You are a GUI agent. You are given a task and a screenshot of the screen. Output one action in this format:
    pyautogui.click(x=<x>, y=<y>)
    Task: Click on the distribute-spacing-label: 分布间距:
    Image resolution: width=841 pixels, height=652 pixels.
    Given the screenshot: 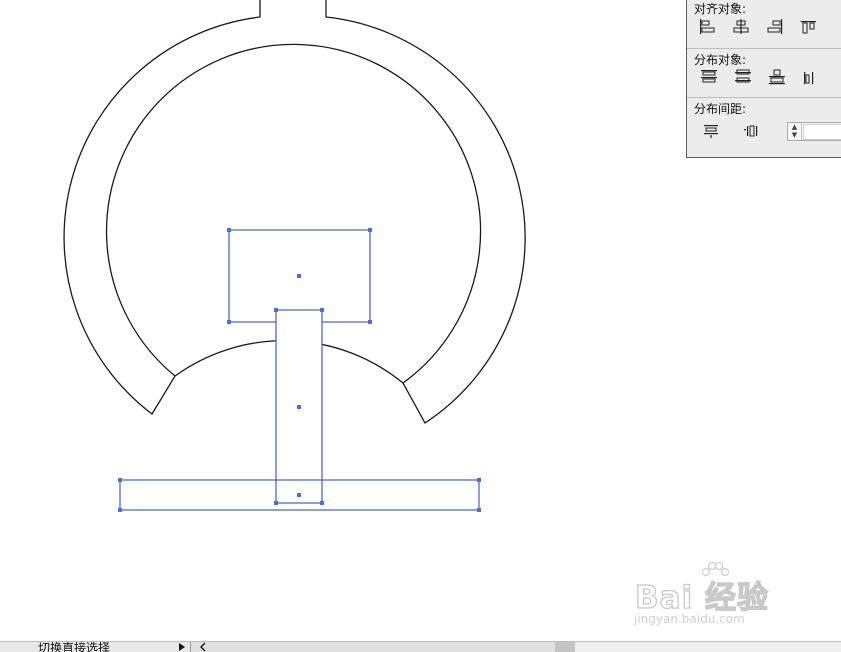 What is the action you would take?
    pyautogui.click(x=720, y=109)
    